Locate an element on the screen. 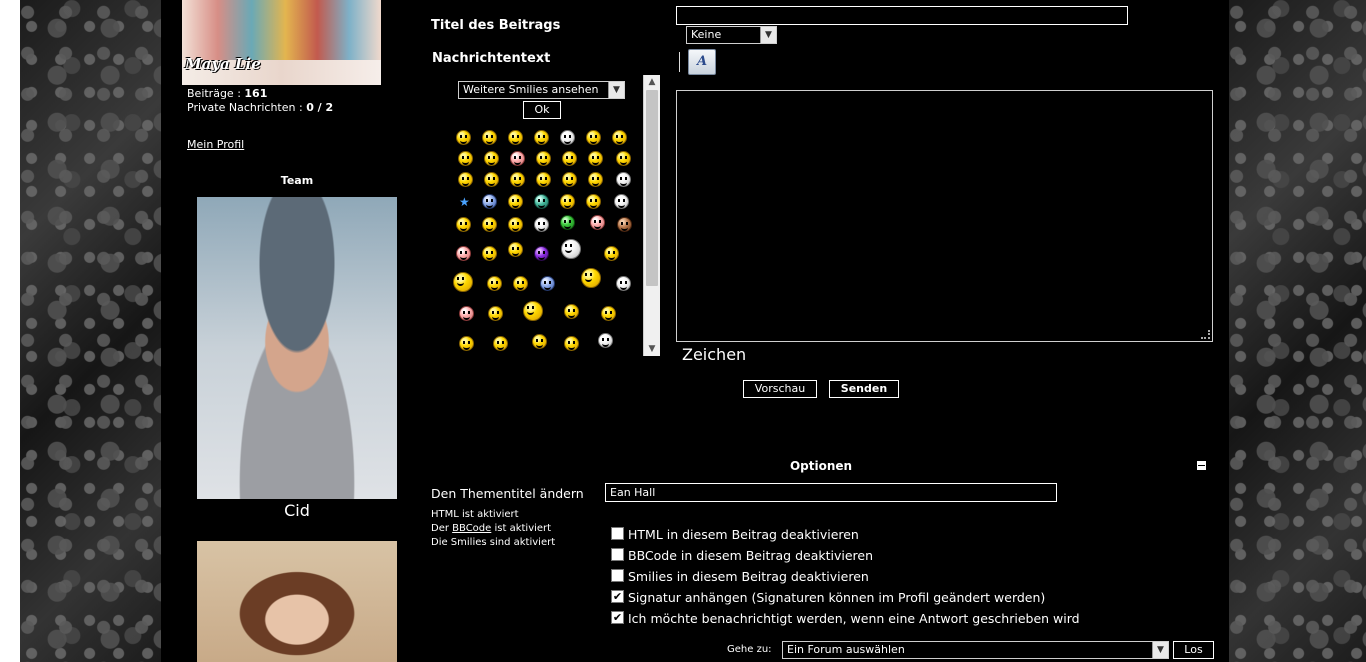 The height and width of the screenshot is (662, 1366). send-button: Senden is located at coordinates (864, 389).